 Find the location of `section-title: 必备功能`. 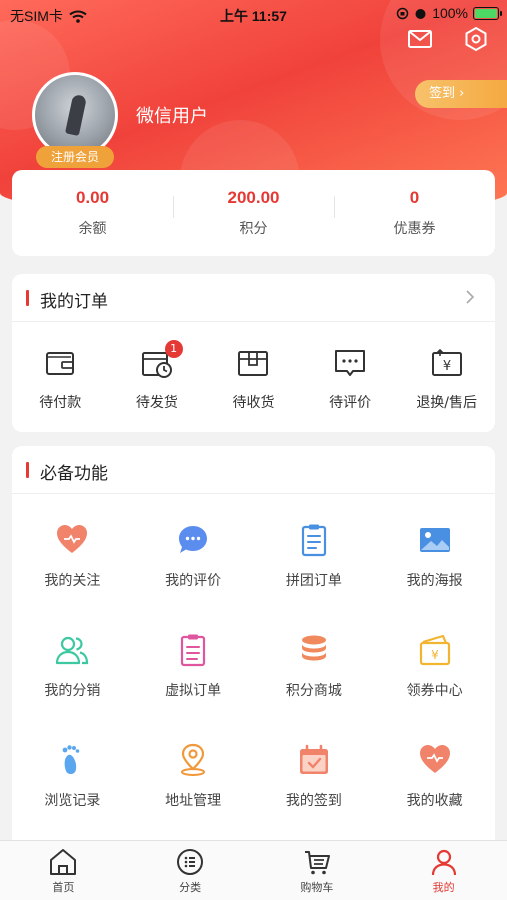

section-title: 必备功能 is located at coordinates (74, 474).